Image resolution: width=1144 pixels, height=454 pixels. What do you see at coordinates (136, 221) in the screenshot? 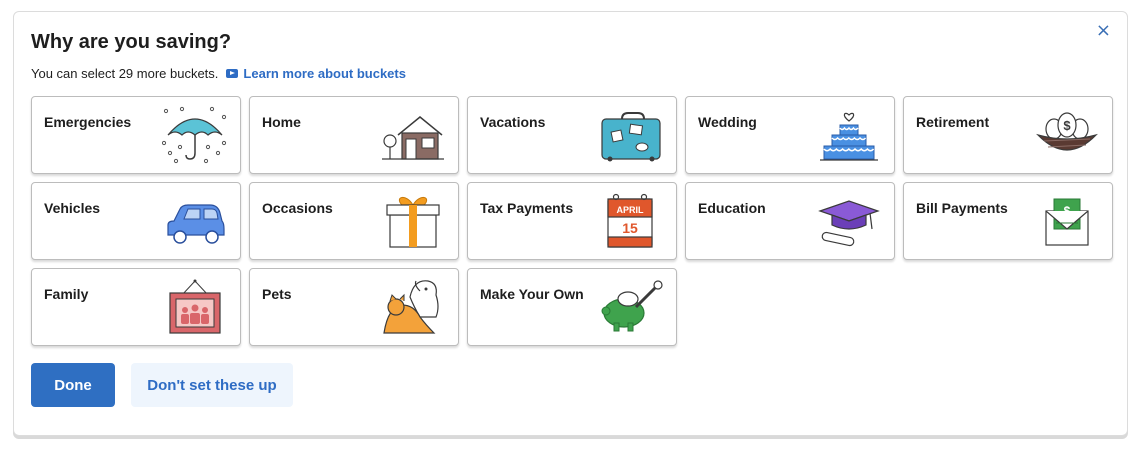
I see `bucket-tile-vehicles: Vehicles` at bounding box center [136, 221].